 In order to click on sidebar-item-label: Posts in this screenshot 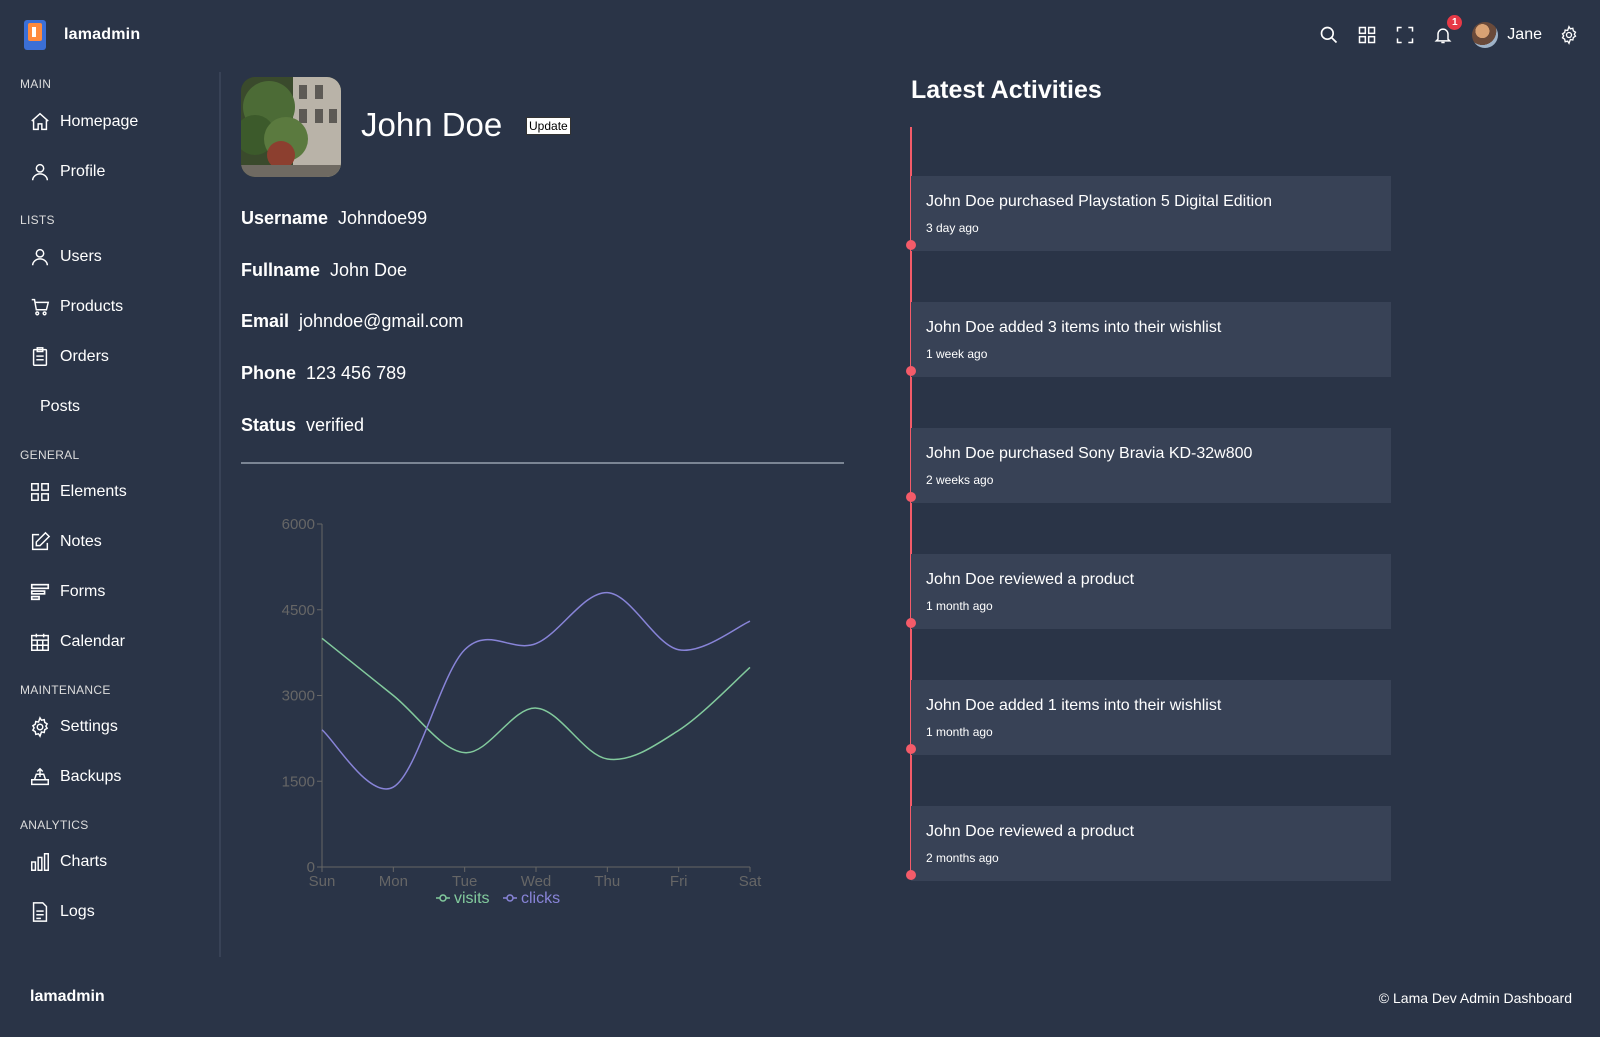, I will do `click(60, 406)`.